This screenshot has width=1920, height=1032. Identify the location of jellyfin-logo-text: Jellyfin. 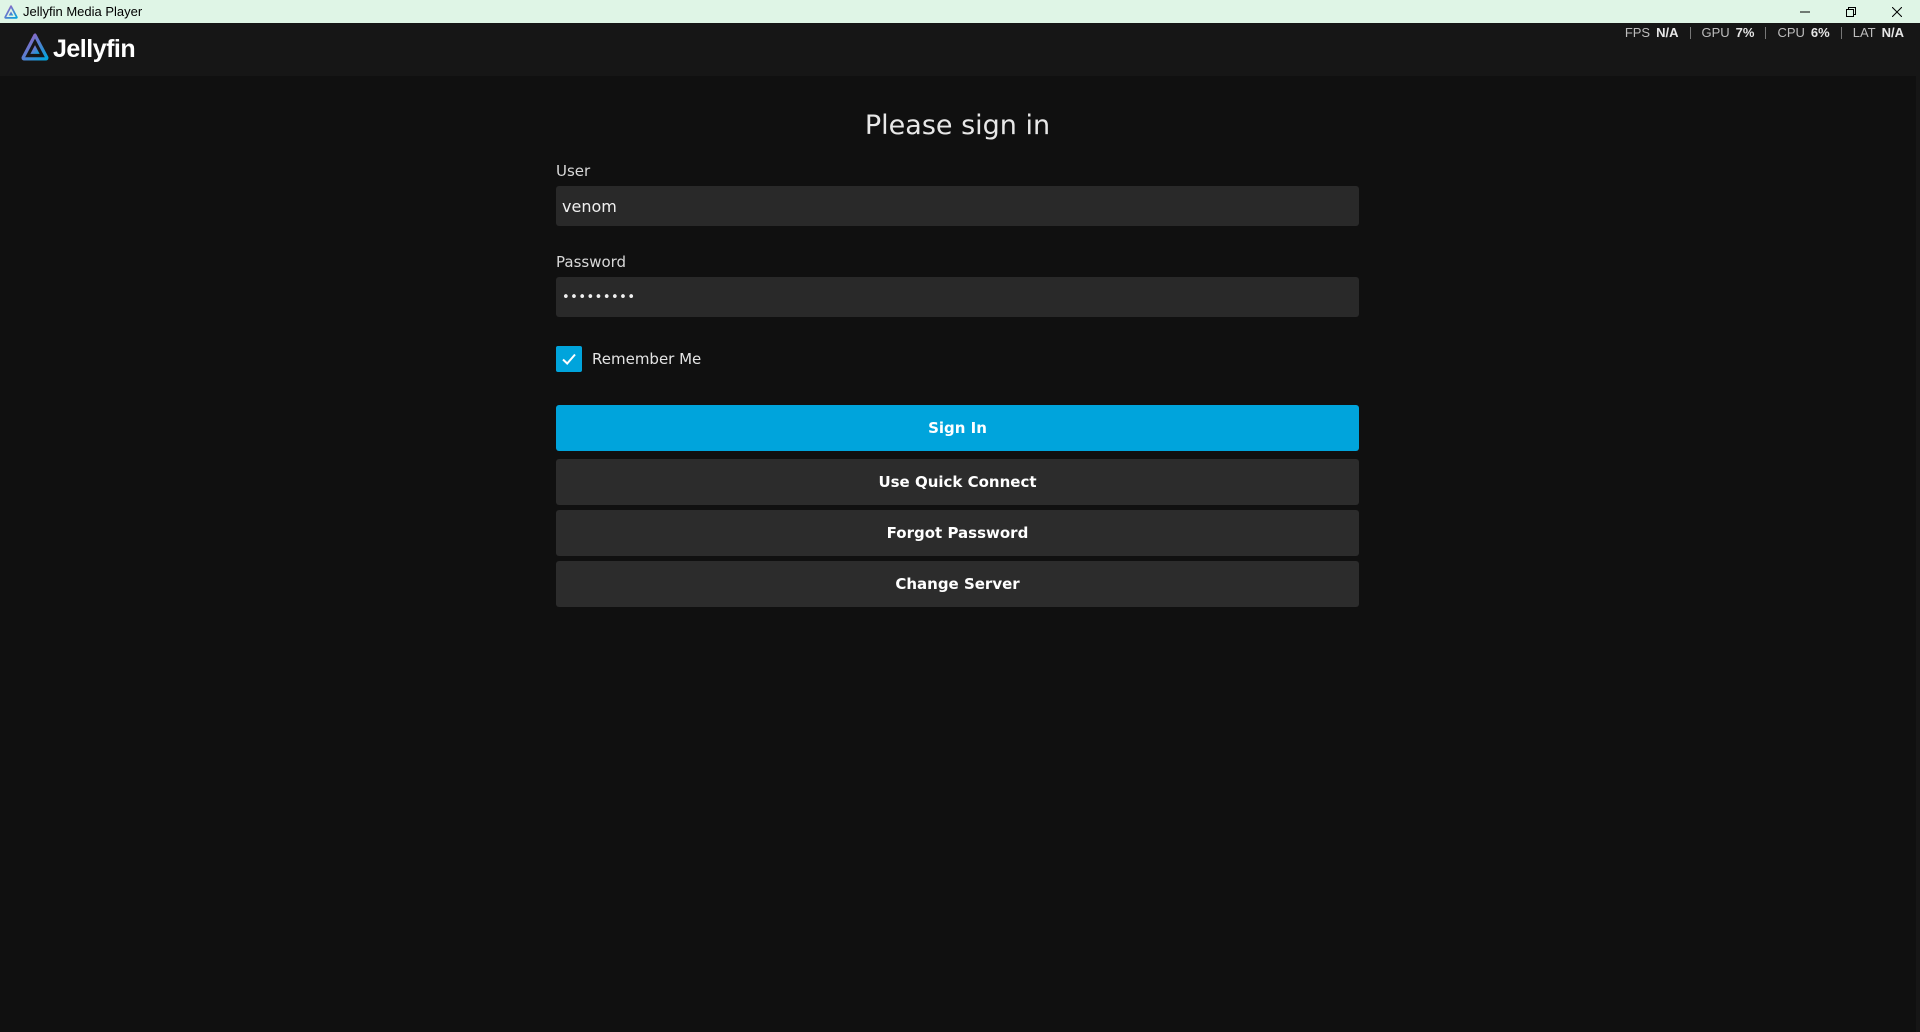
(94, 48).